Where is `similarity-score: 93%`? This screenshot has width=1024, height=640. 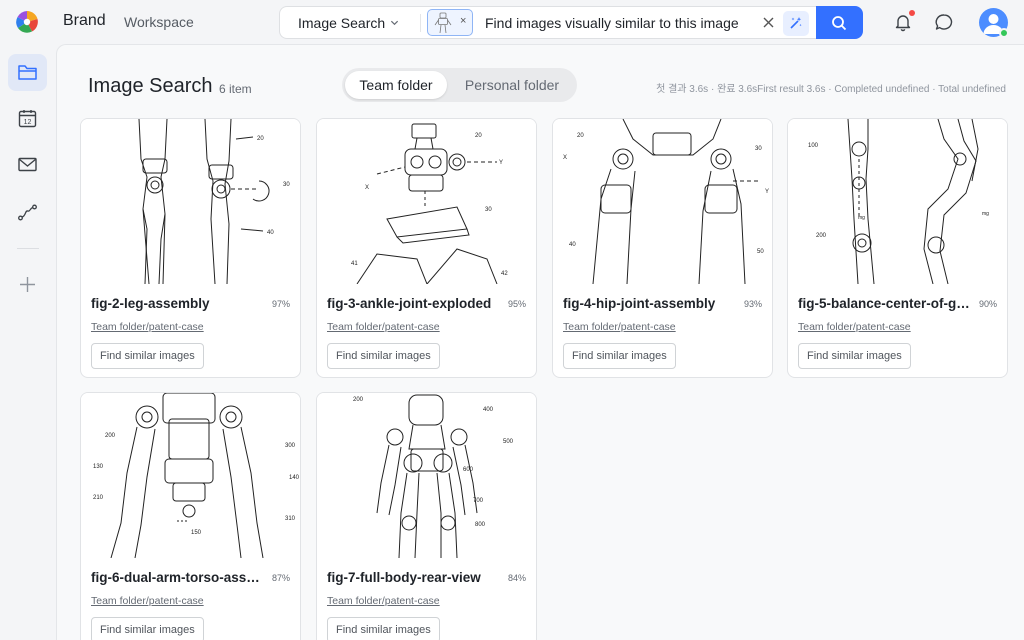
similarity-score: 93% is located at coordinates (752, 304).